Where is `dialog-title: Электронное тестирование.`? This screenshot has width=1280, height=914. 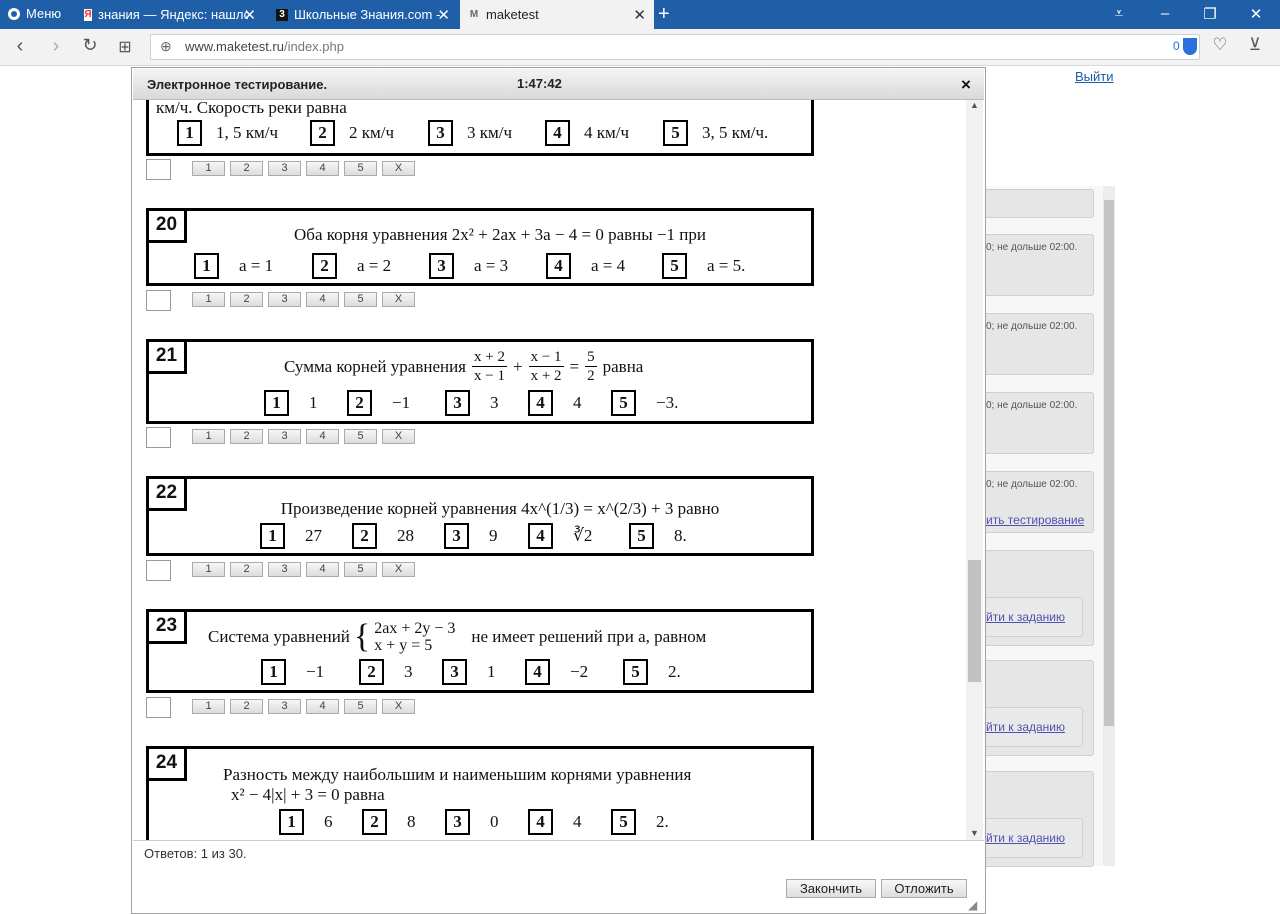
dialog-title: Электронное тестирование. is located at coordinates (237, 84).